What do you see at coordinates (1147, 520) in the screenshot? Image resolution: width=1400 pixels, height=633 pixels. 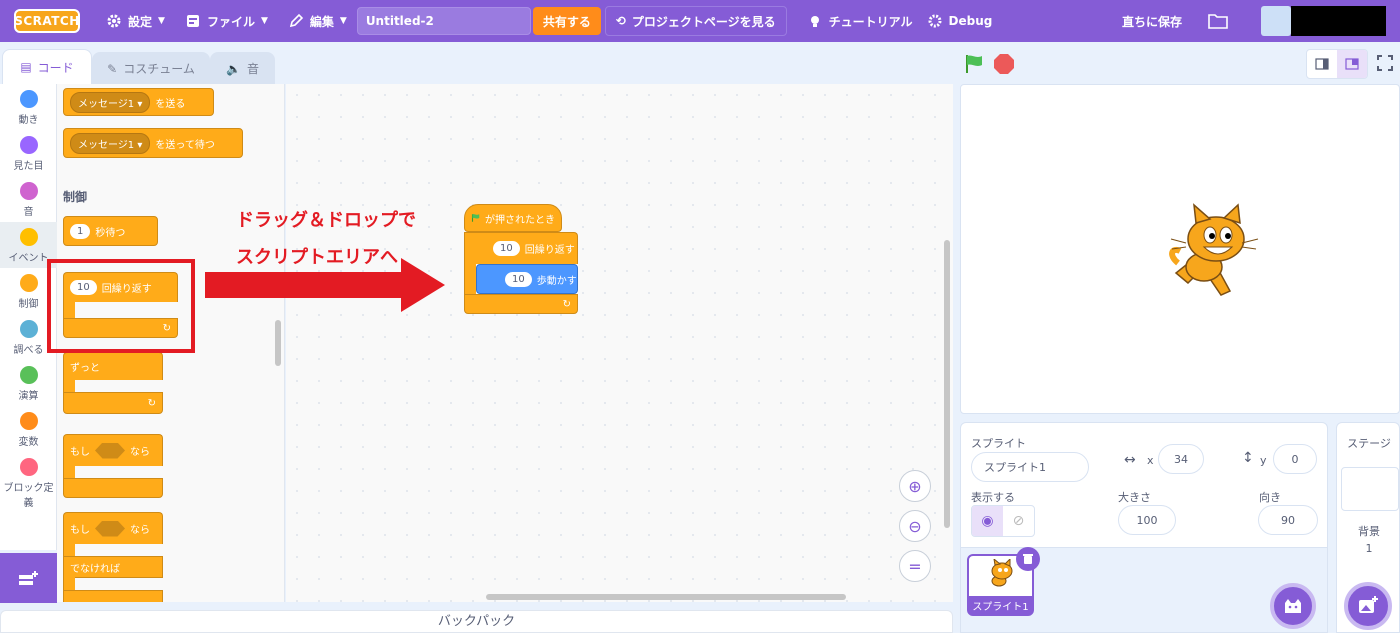 I see `size-field: 100` at bounding box center [1147, 520].